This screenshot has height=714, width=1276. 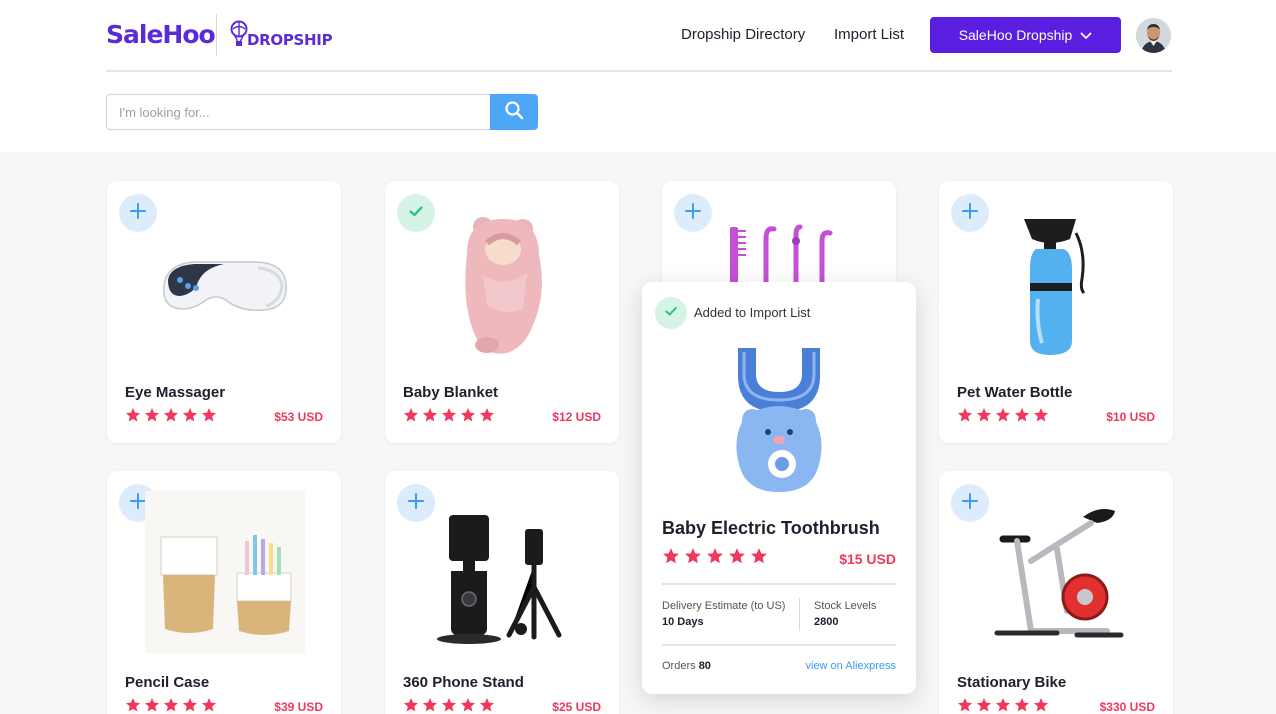 What do you see at coordinates (161, 34) in the screenshot?
I see `salehoo-logo: SaleHoo` at bounding box center [161, 34].